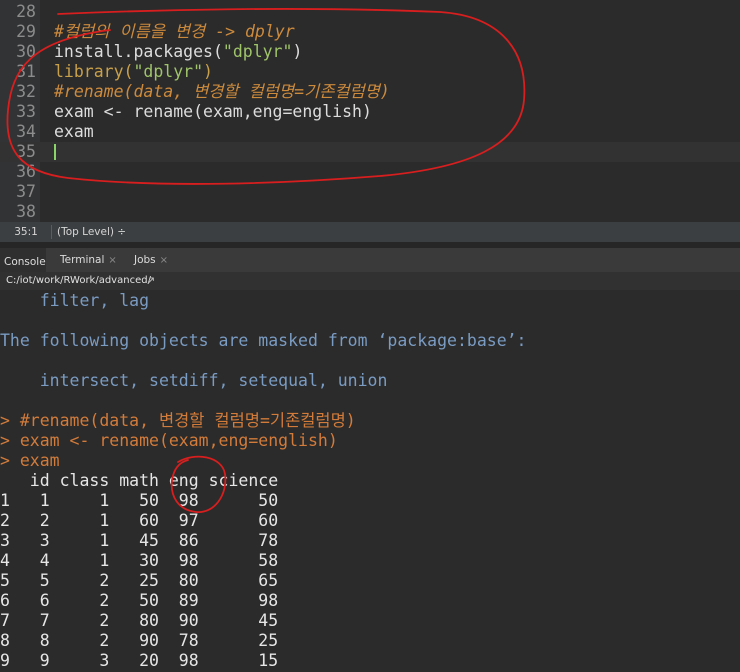  Describe the element at coordinates (370, 32) in the screenshot. I see `editor-line: 29 #컬럼의 이름을 변경 -> dplyr` at that location.